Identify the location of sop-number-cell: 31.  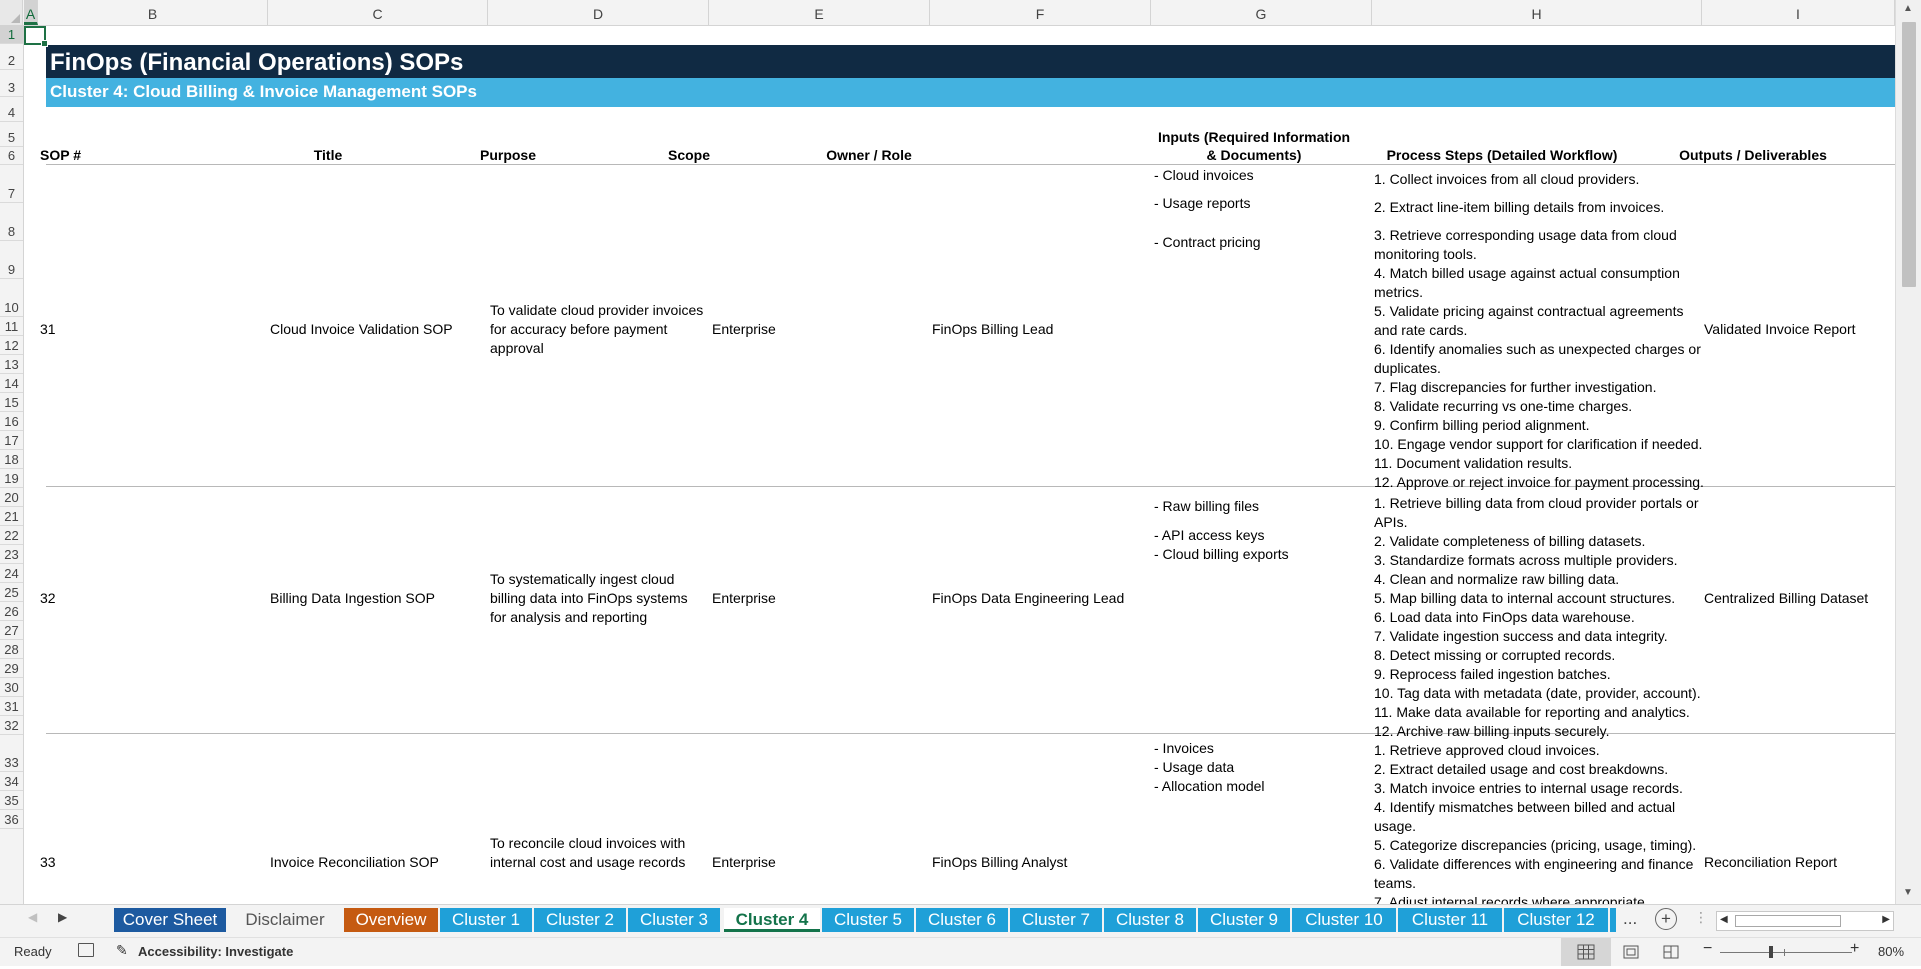
(48, 329).